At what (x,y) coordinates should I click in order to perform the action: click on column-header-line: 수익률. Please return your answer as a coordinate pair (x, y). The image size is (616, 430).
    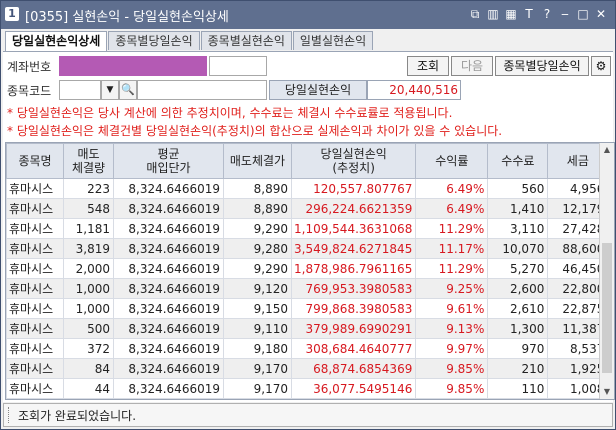
    Looking at the image, I should click on (452, 161).